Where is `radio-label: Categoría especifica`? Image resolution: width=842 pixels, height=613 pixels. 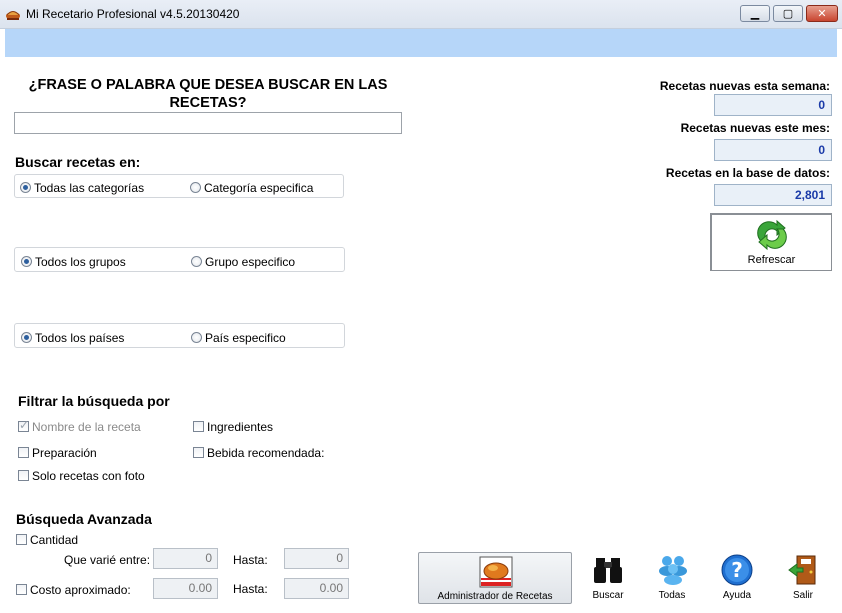
radio-label: Categoría especifica is located at coordinates (259, 187).